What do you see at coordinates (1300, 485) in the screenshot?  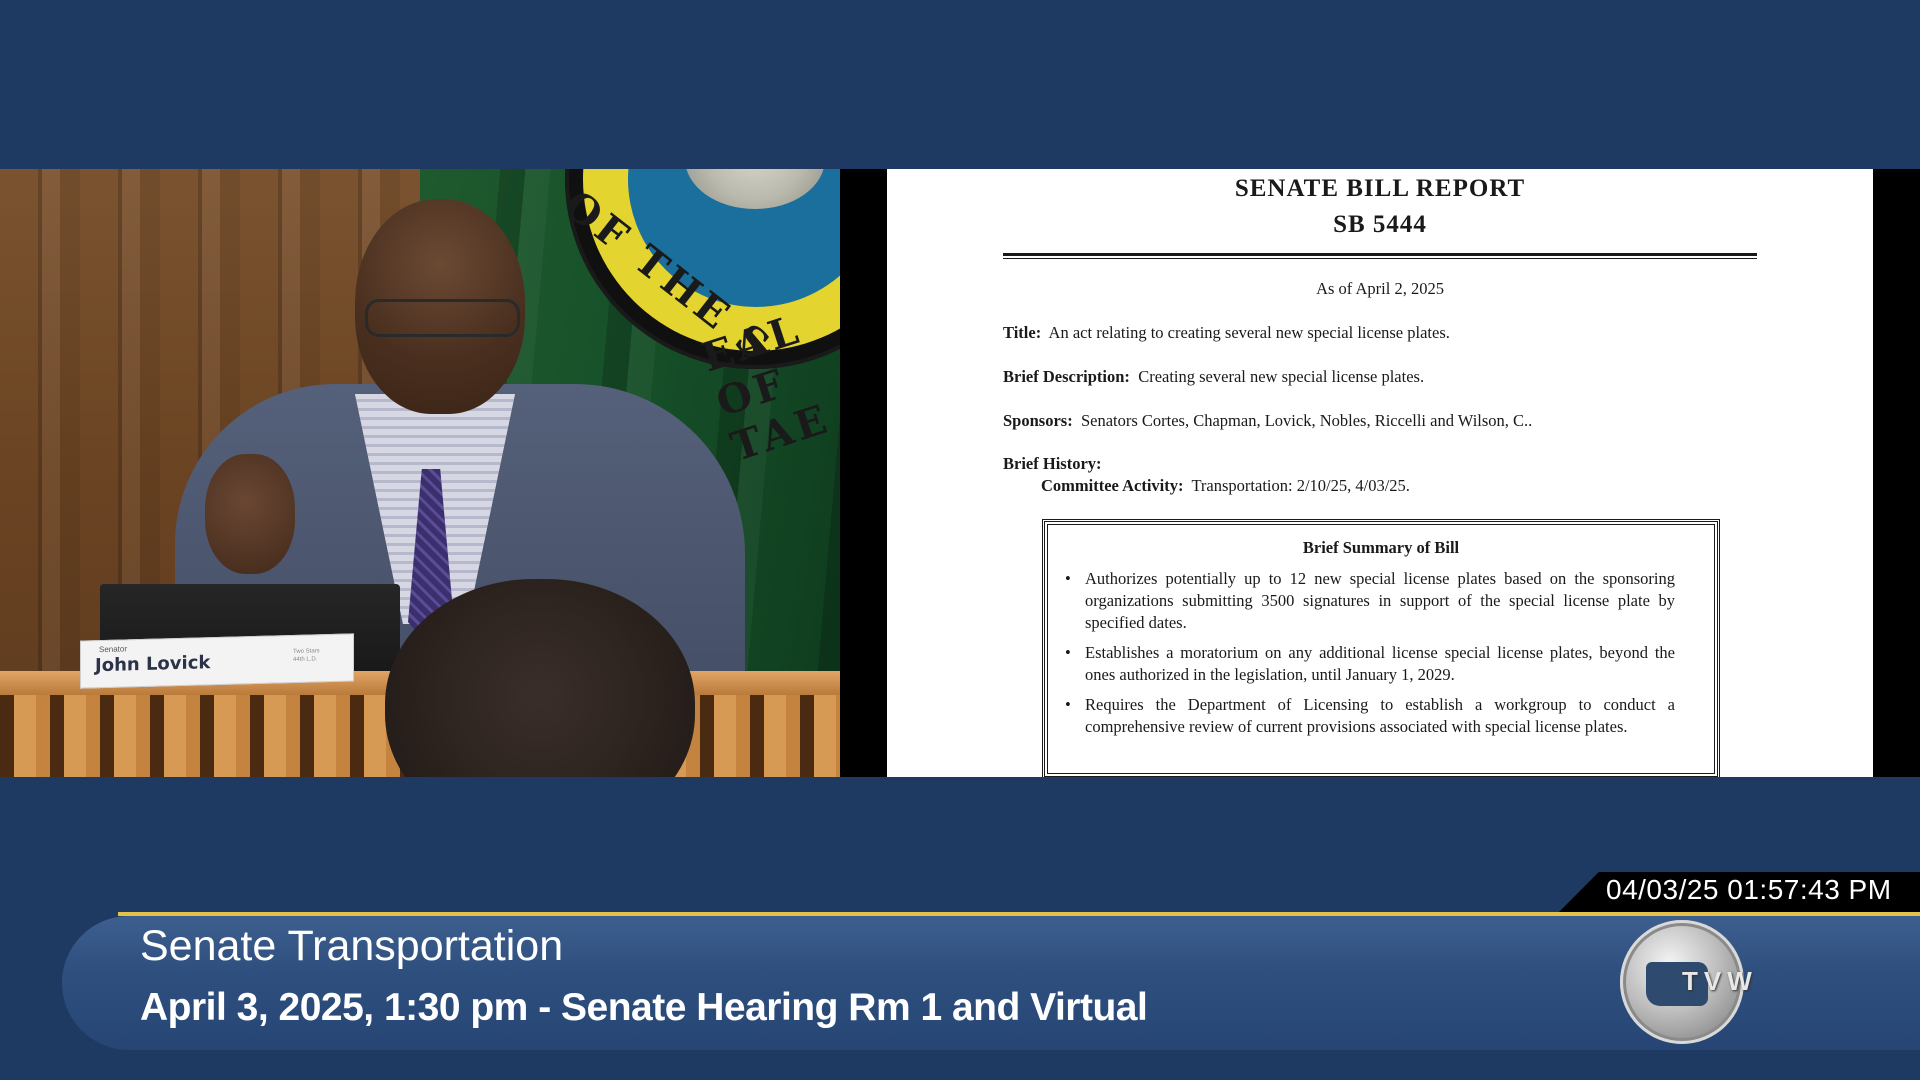 I see `committee-activity-value: Transportation: 2/10/25, 4/03/25.` at bounding box center [1300, 485].